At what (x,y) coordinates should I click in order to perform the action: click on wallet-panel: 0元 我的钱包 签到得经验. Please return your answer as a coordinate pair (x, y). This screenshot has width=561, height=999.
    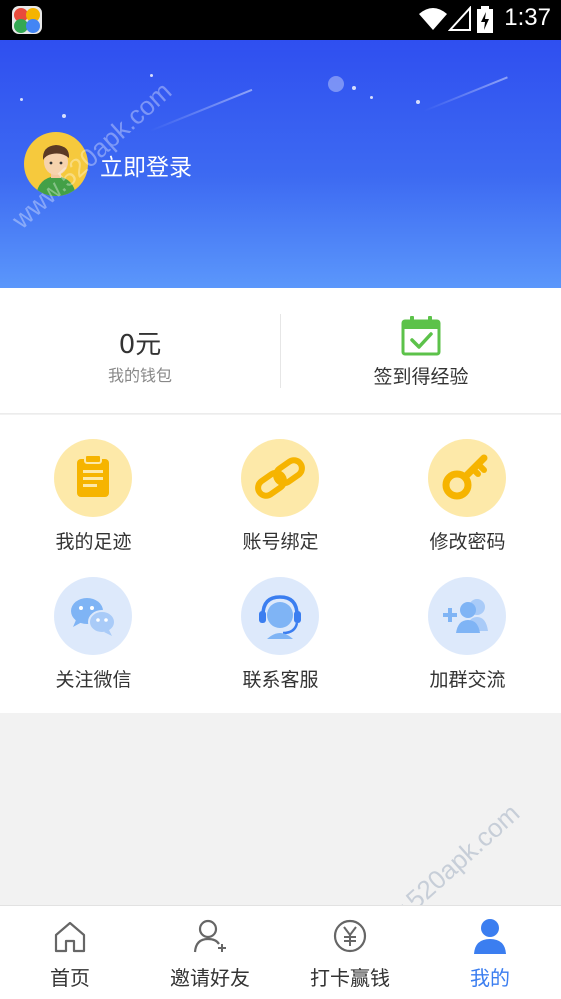
    Looking at the image, I should click on (280, 351).